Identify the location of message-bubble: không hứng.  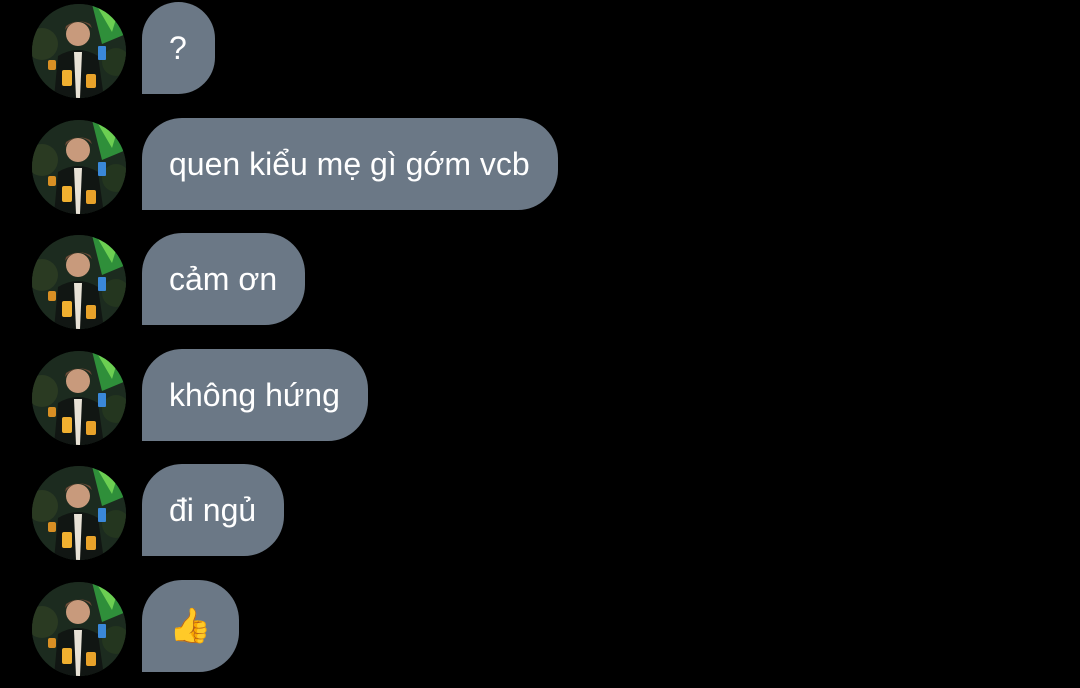
(255, 395).